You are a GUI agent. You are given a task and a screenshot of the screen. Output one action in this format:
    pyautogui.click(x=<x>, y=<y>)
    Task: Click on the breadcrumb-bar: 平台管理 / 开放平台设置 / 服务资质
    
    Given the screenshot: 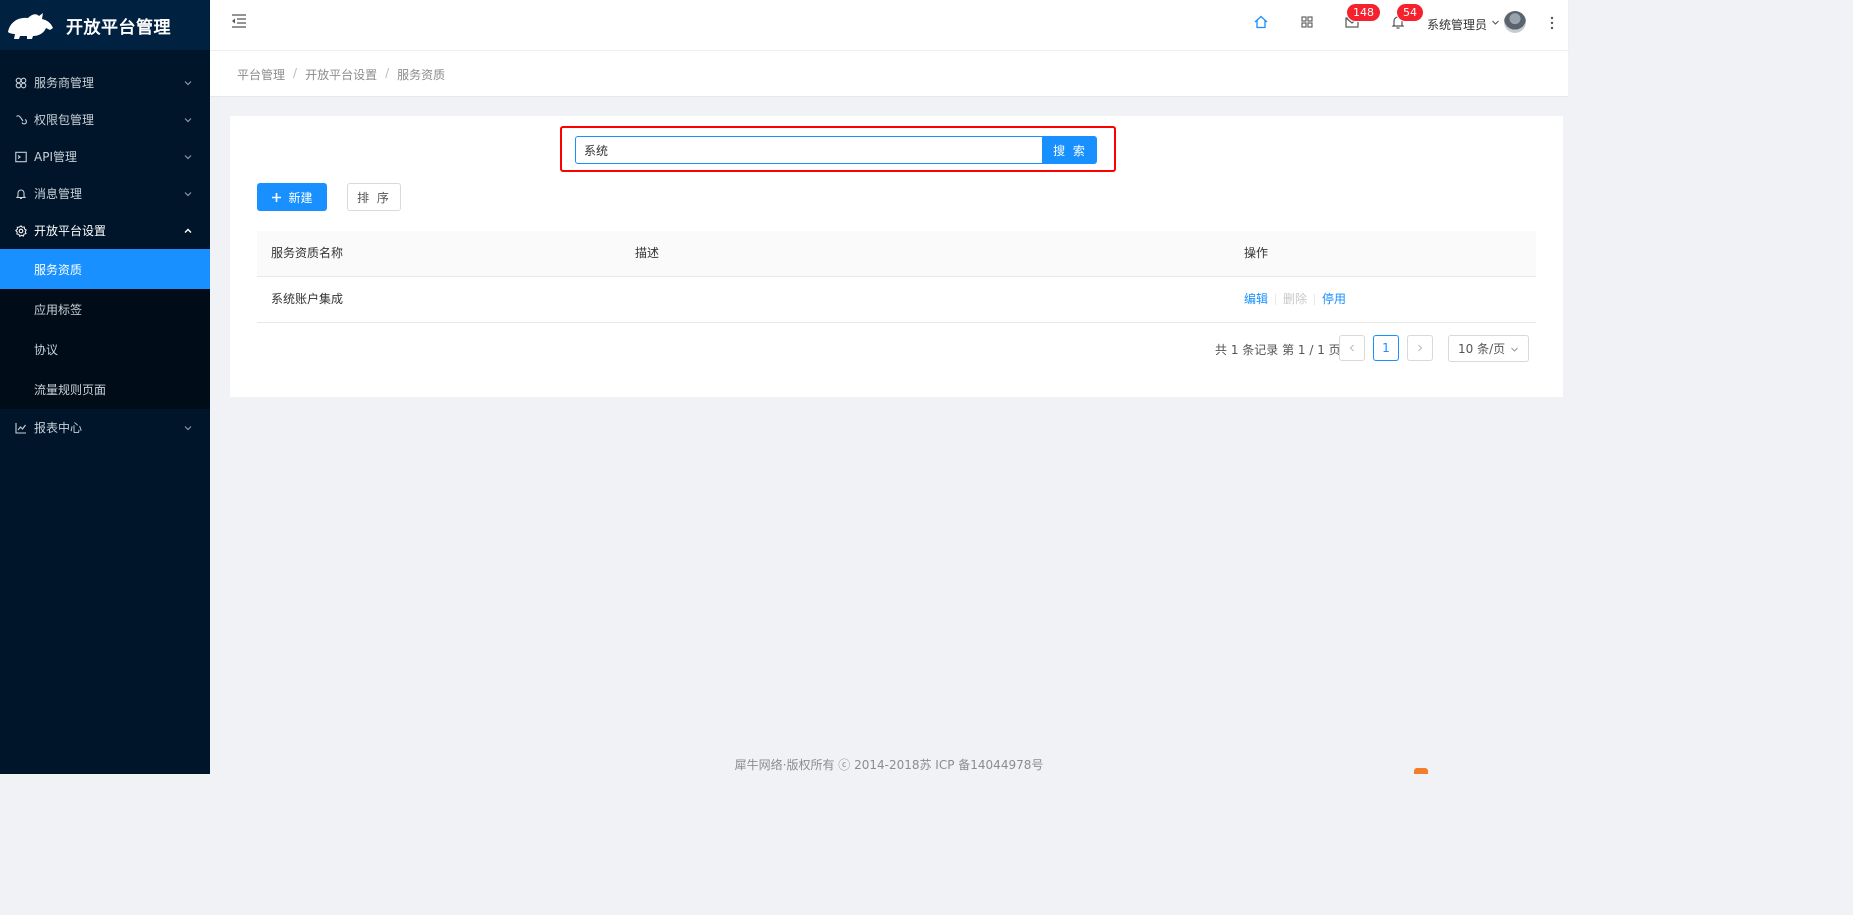 What is the action you would take?
    pyautogui.click(x=889, y=73)
    